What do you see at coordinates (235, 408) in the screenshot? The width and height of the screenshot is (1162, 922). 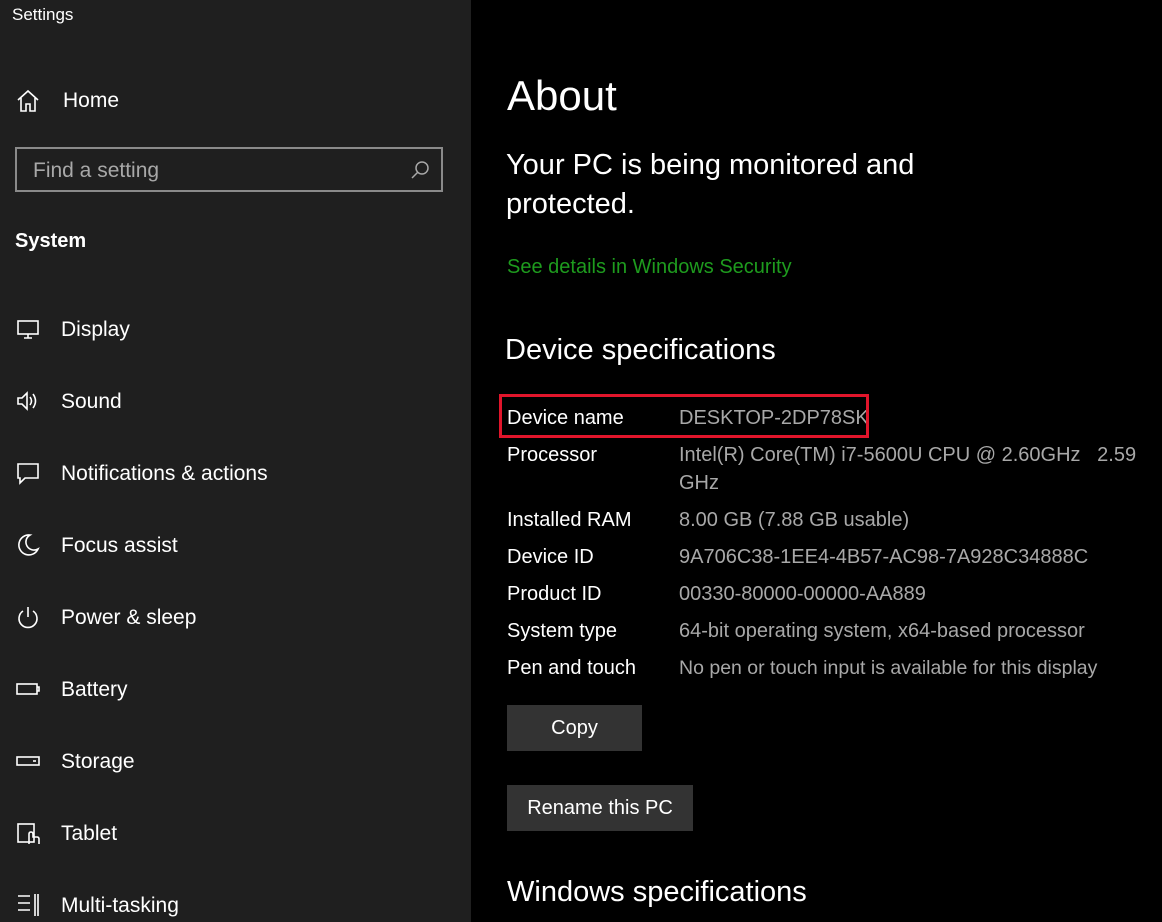 I see `sidebar-item-sound: Sound` at bounding box center [235, 408].